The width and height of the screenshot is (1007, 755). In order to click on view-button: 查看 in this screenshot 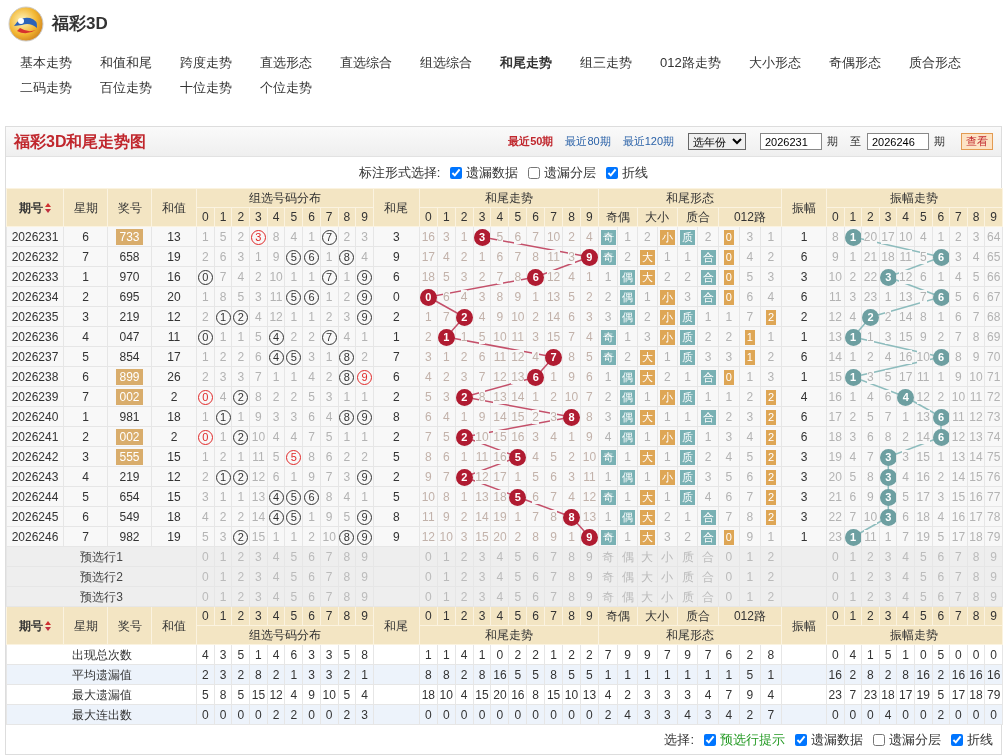, I will do `click(977, 141)`.